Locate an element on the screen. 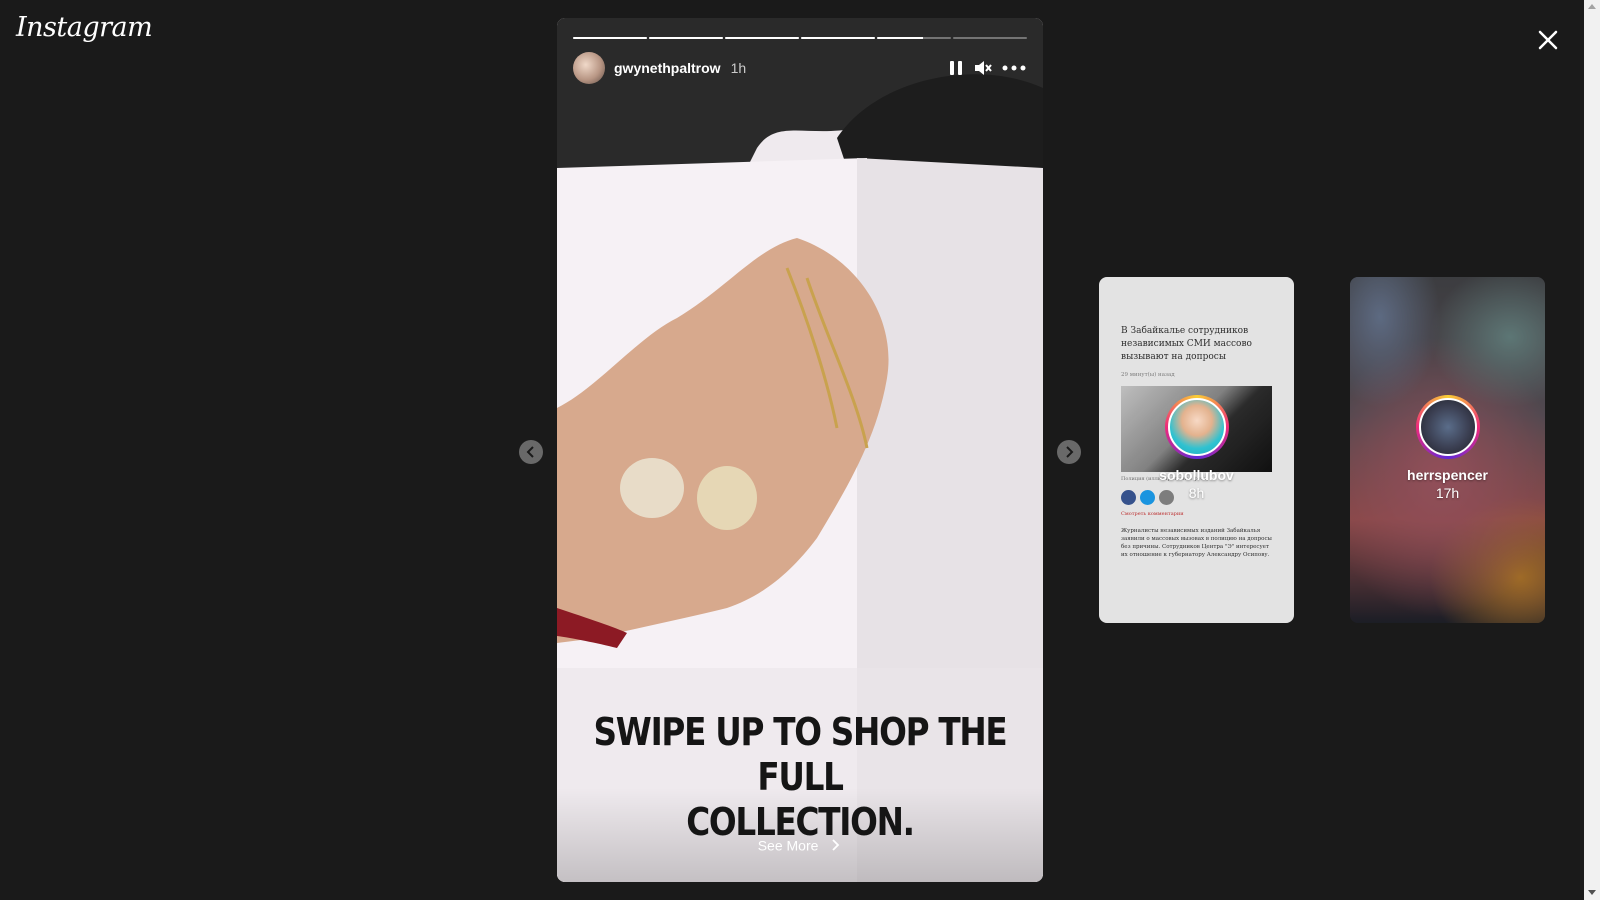  story-overlay-text: SWIPE UP TO SHOP THE FULL COLLECTION. is located at coordinates (800, 777).